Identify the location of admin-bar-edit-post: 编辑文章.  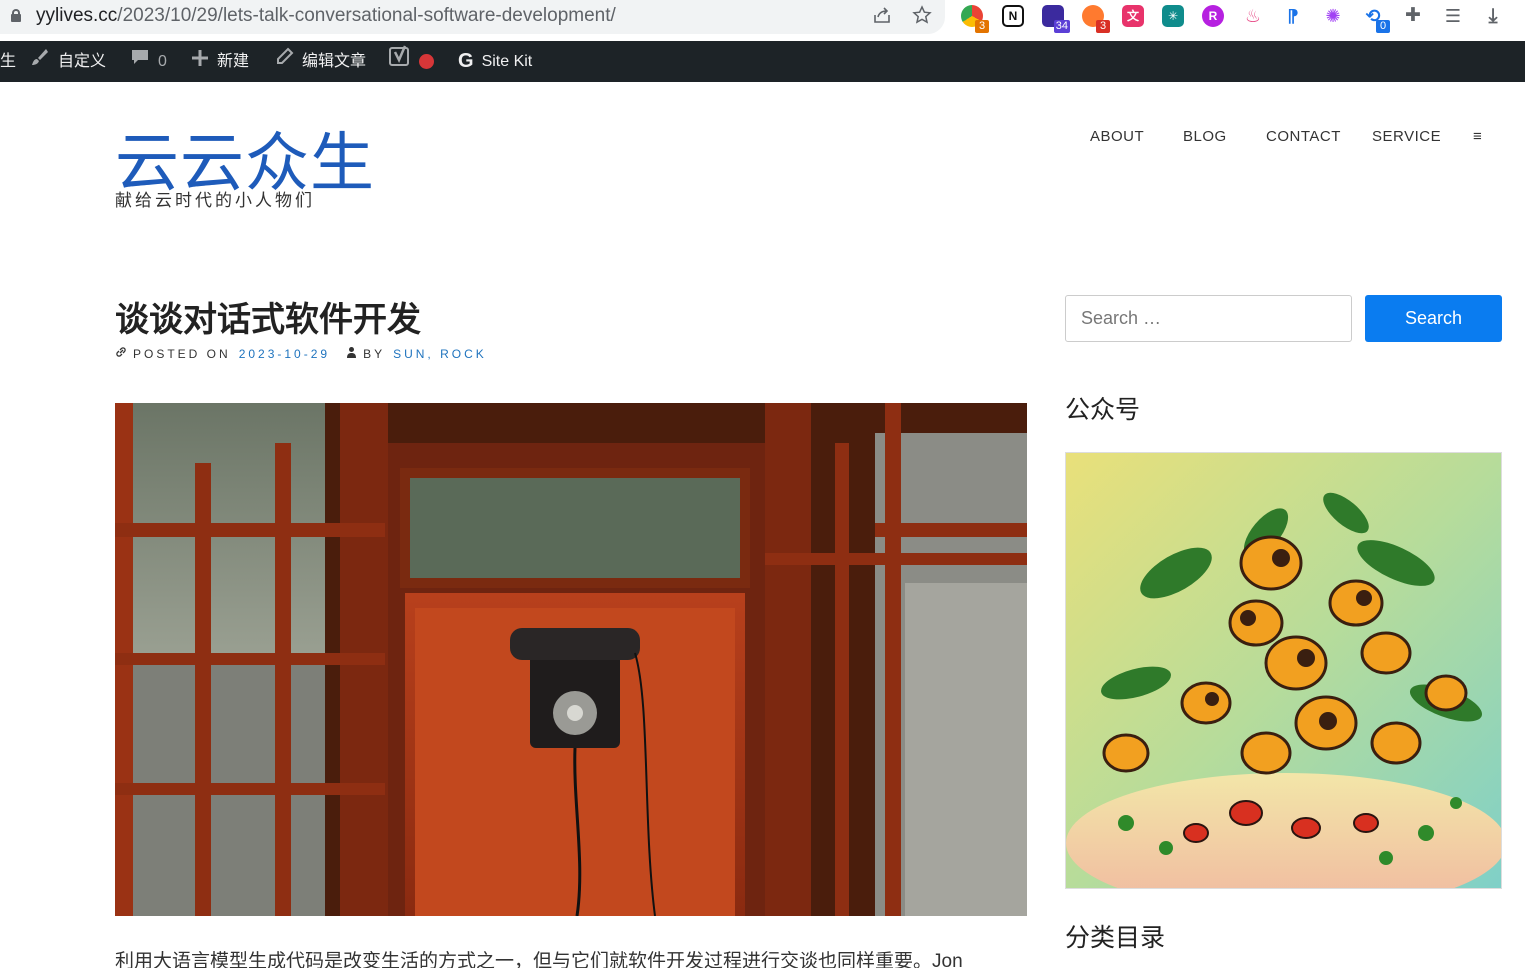
(320, 61).